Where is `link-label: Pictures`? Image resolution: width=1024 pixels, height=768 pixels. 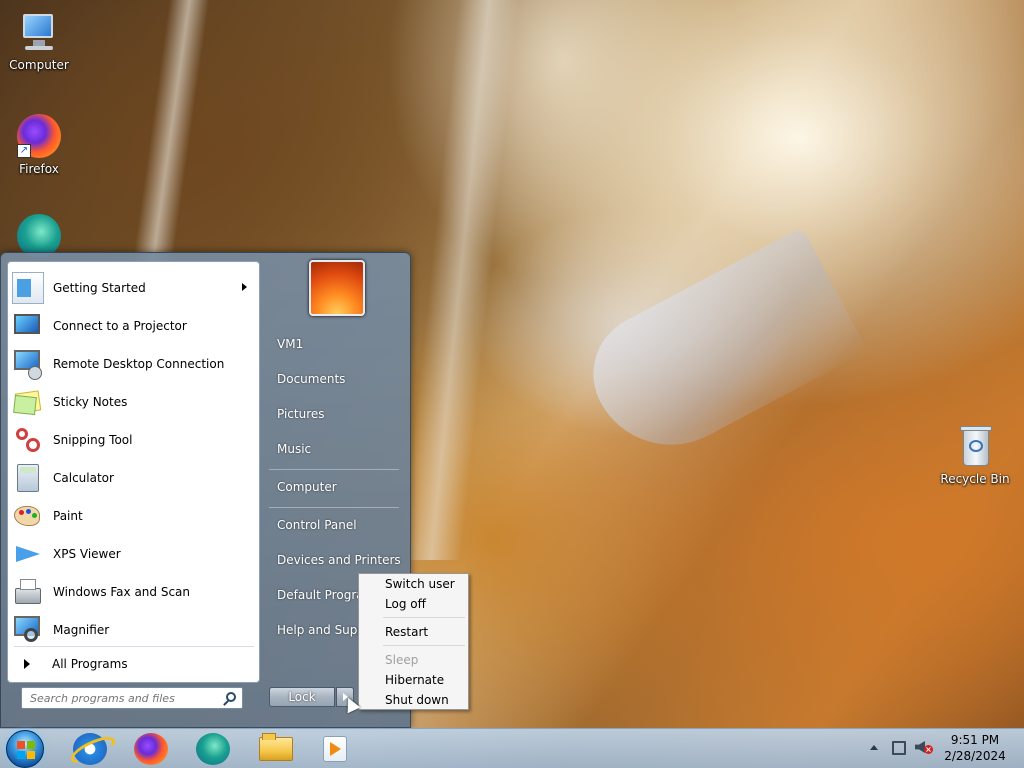
link-label: Pictures is located at coordinates (301, 414).